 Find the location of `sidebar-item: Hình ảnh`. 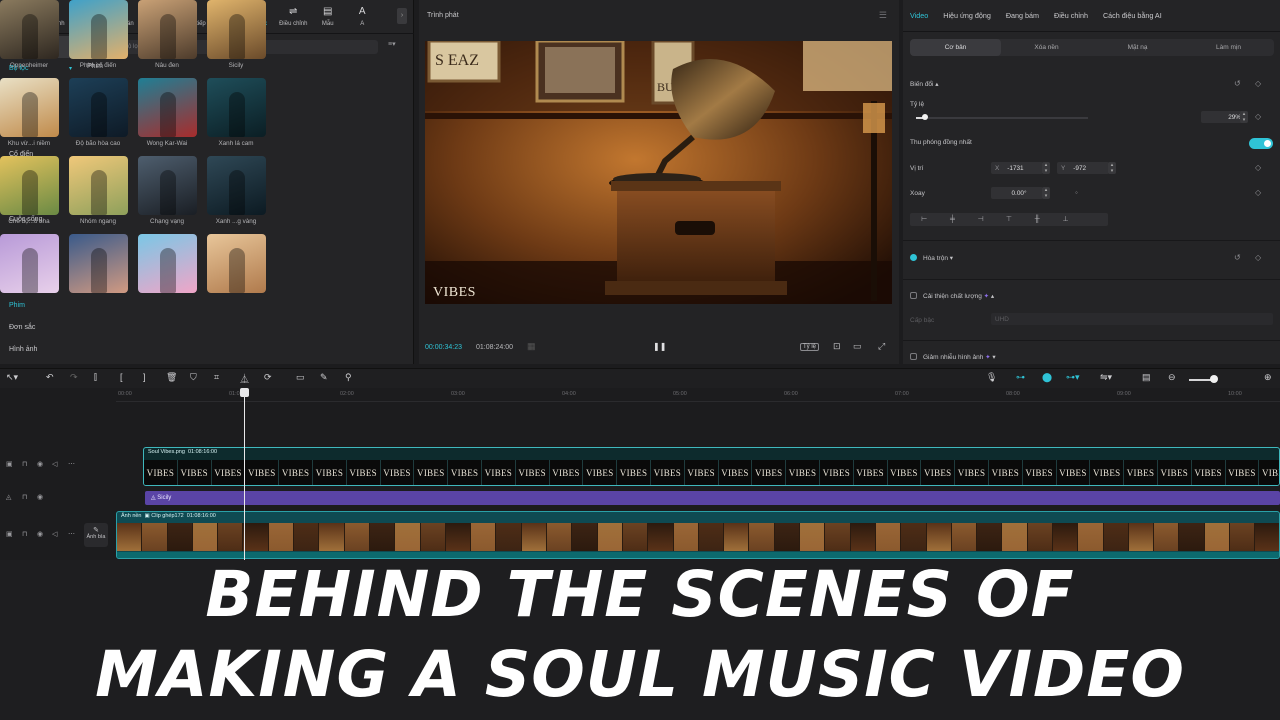

sidebar-item: Hình ảnh is located at coordinates (39, 349).